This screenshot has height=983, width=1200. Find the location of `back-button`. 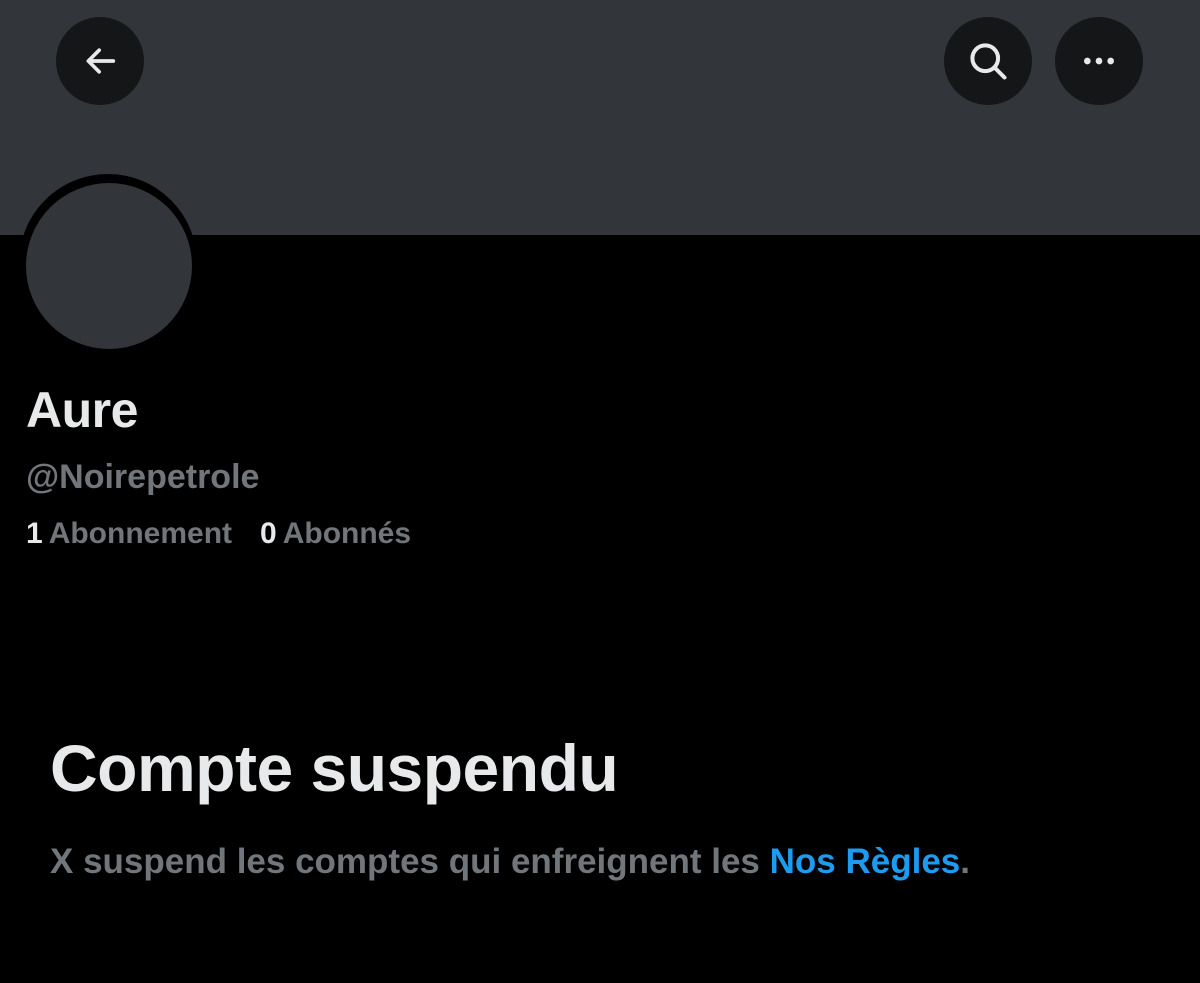

back-button is located at coordinates (100, 61).